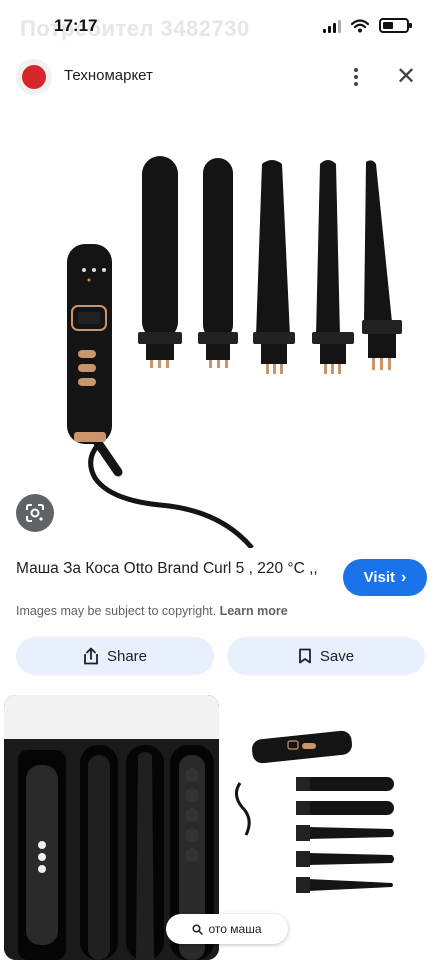  Describe the element at coordinates (254, 611) in the screenshot. I see `learn-more-link: Learn more` at that location.